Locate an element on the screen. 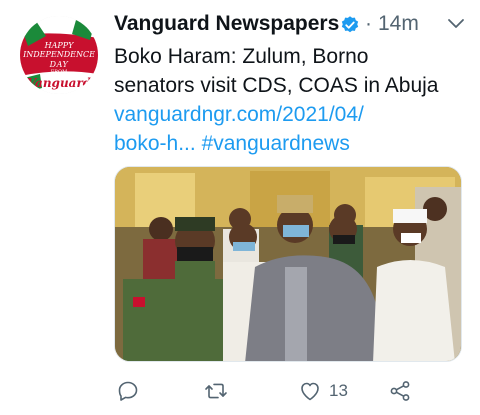 This screenshot has height=415, width=480. reply-icon is located at coordinates (128, 391).